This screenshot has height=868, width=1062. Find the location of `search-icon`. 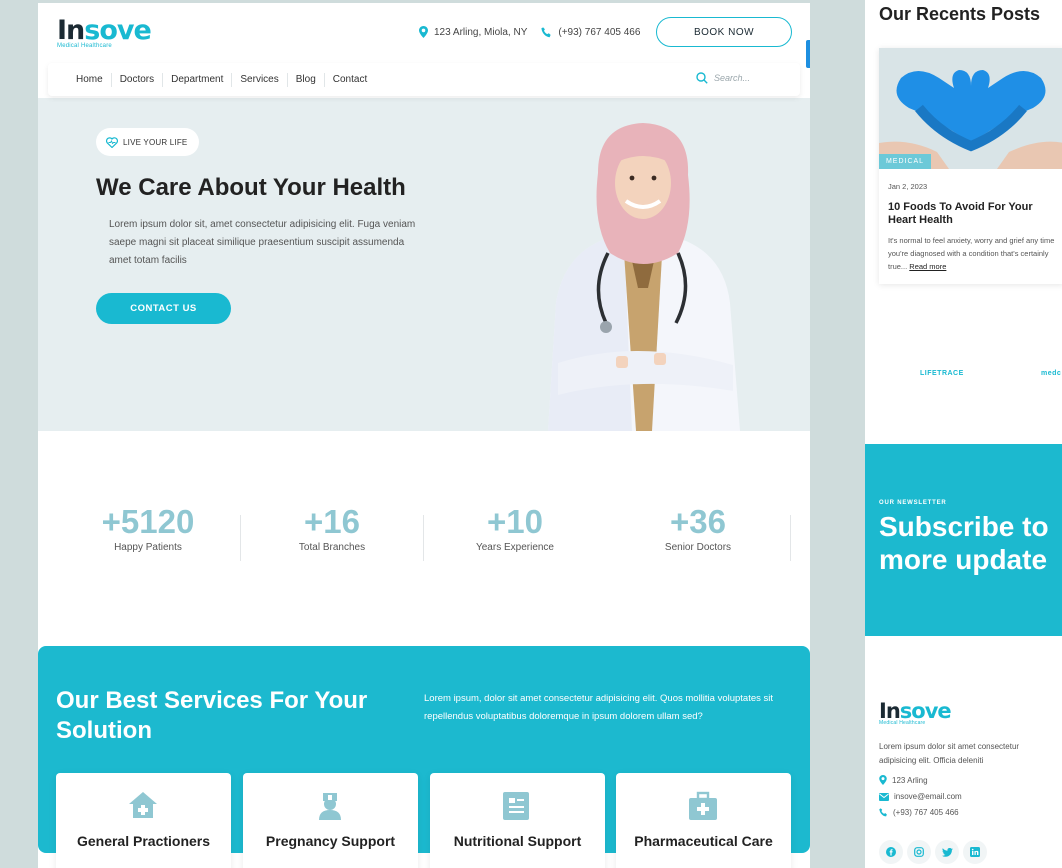

search-icon is located at coordinates (702, 78).